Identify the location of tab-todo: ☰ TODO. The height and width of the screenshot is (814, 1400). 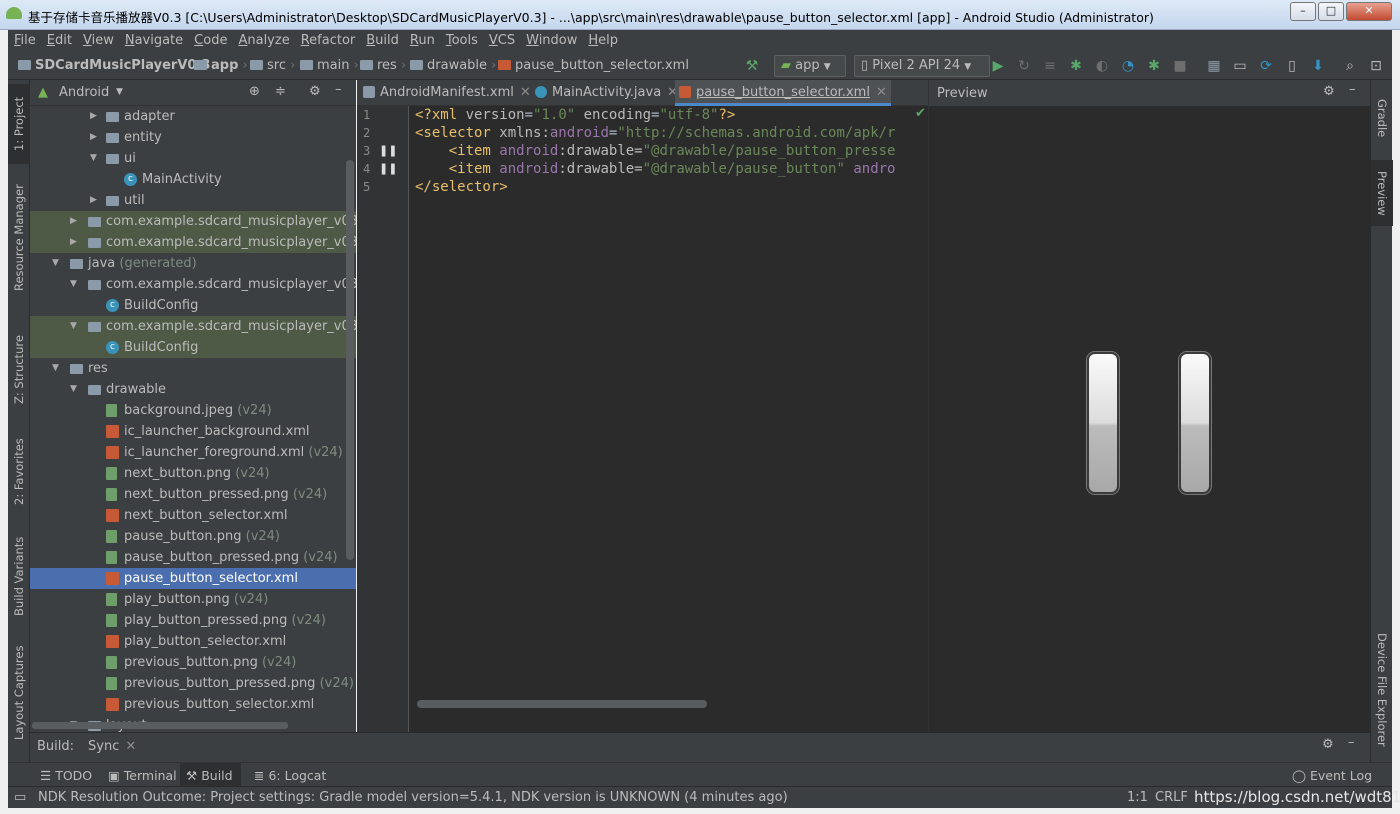
(66, 775).